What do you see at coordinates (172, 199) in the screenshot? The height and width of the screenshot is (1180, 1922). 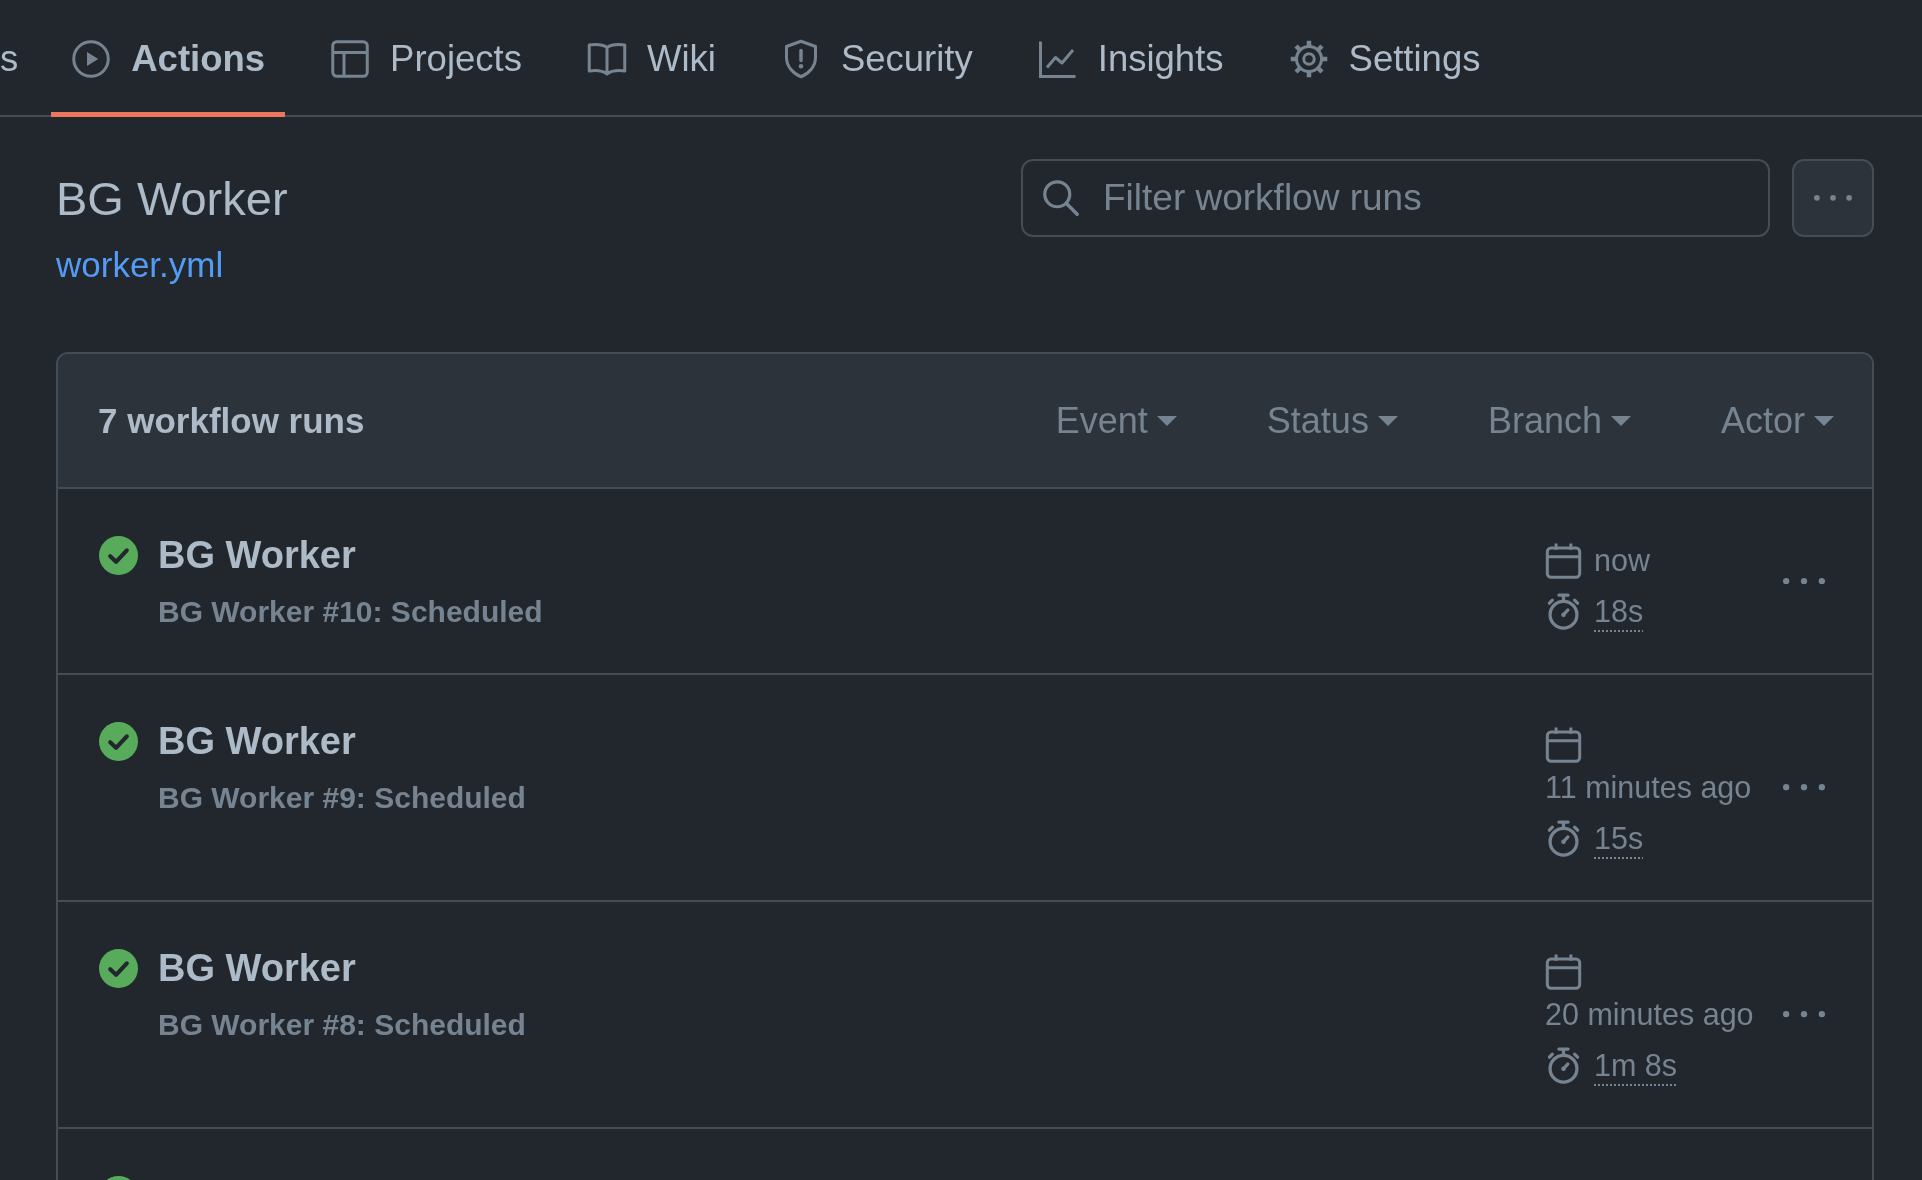 I see `workflow-title: BG Worker` at bounding box center [172, 199].